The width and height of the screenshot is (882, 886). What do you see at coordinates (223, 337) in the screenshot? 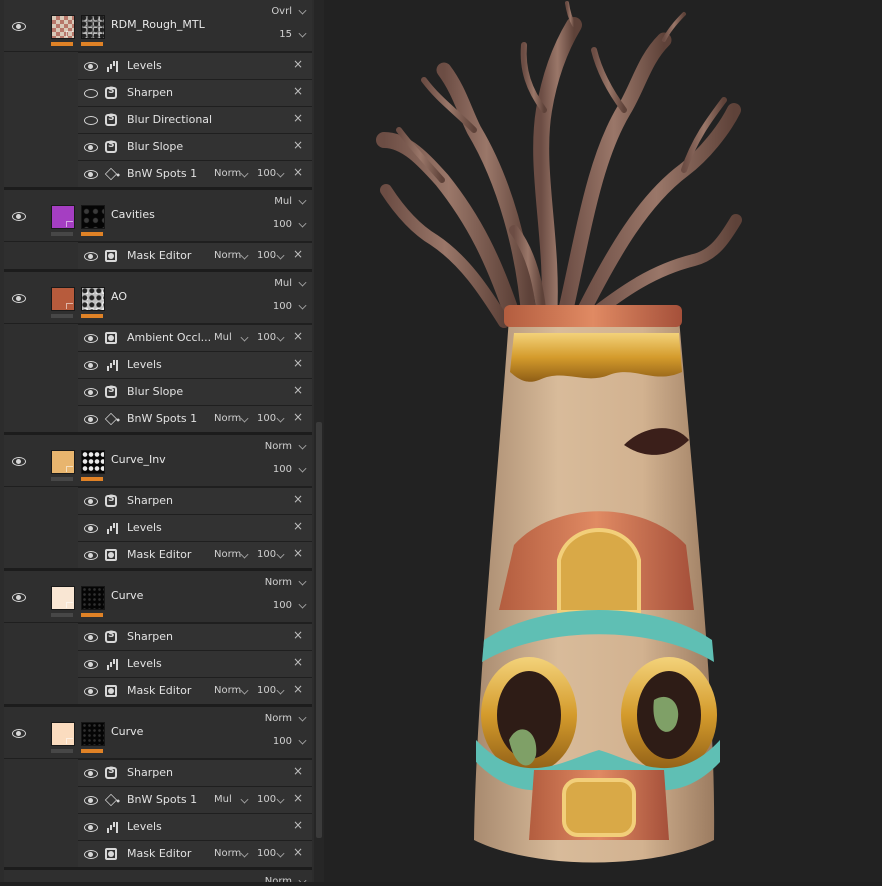
I see `effect-blend-select: Mul` at bounding box center [223, 337].